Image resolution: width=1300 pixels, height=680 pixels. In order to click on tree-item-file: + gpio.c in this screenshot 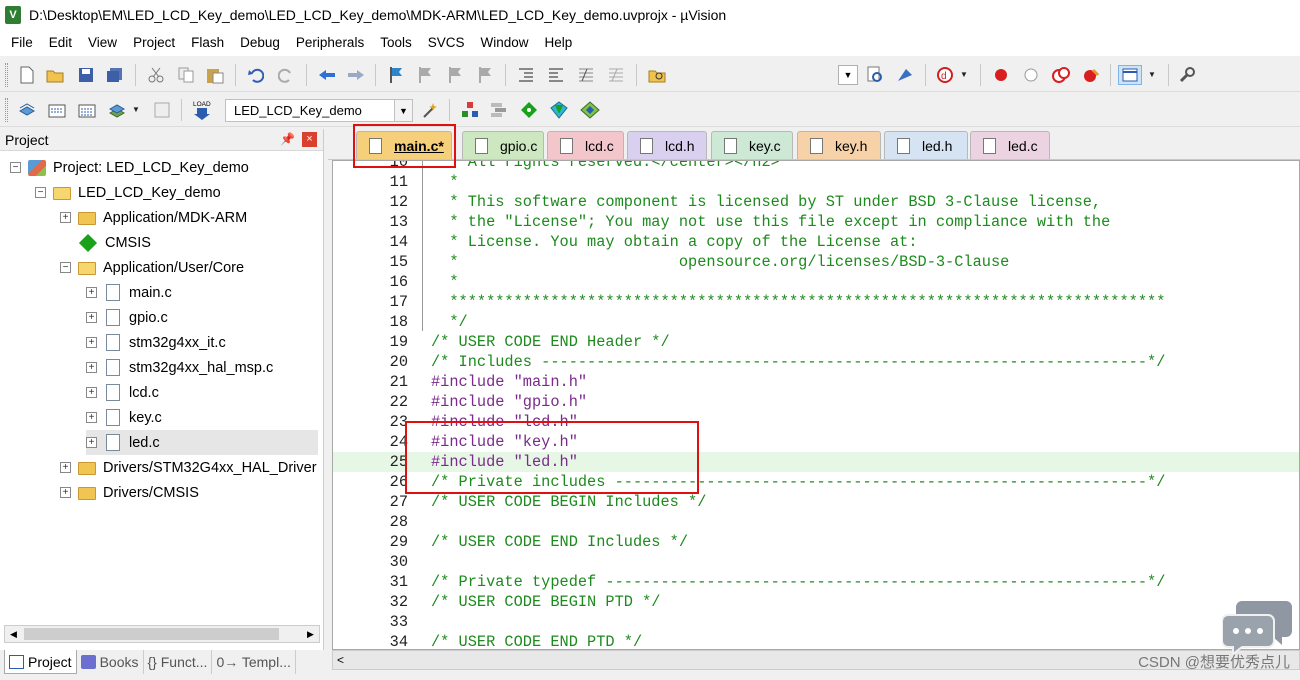, I will do `click(127, 317)`.